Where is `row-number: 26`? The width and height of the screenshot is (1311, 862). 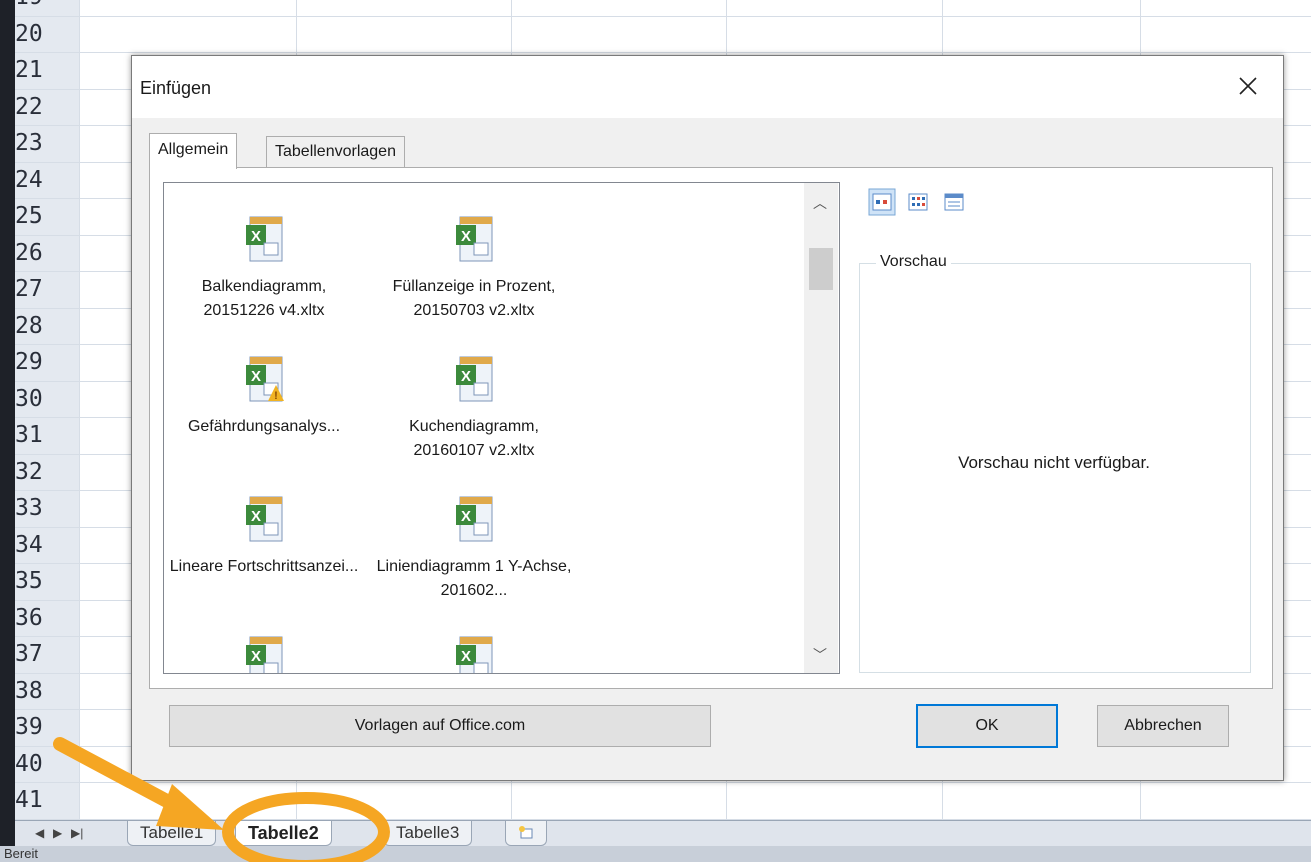 row-number: 26 is located at coordinates (41, 253).